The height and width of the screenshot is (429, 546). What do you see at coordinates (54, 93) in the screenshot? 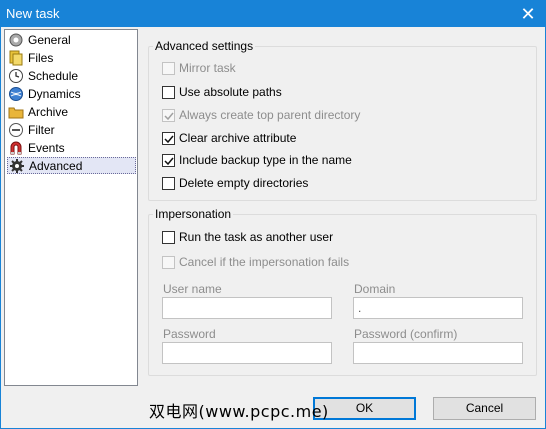
I see `sidebar-item-label: Dynamics` at bounding box center [54, 93].